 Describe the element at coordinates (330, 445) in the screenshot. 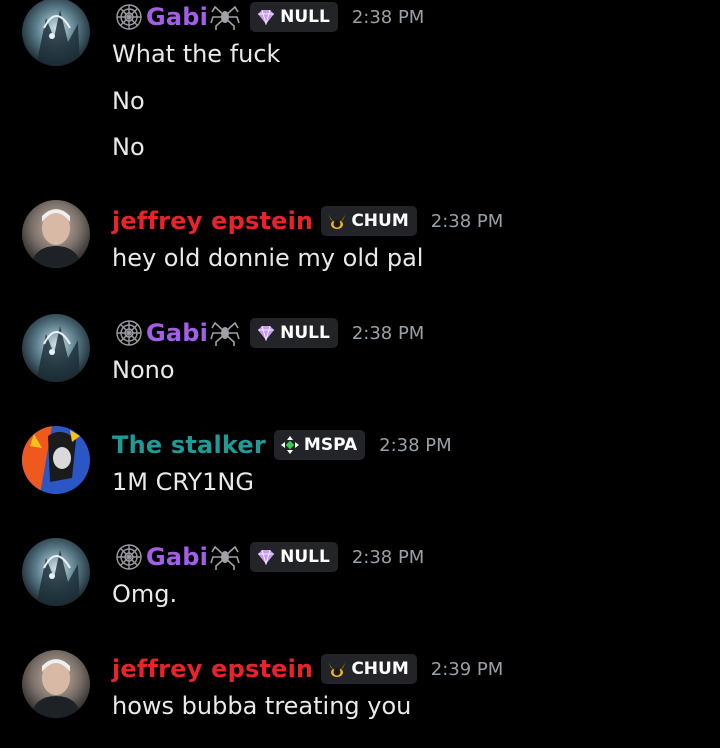

I see `badge-label: MSPA` at that location.